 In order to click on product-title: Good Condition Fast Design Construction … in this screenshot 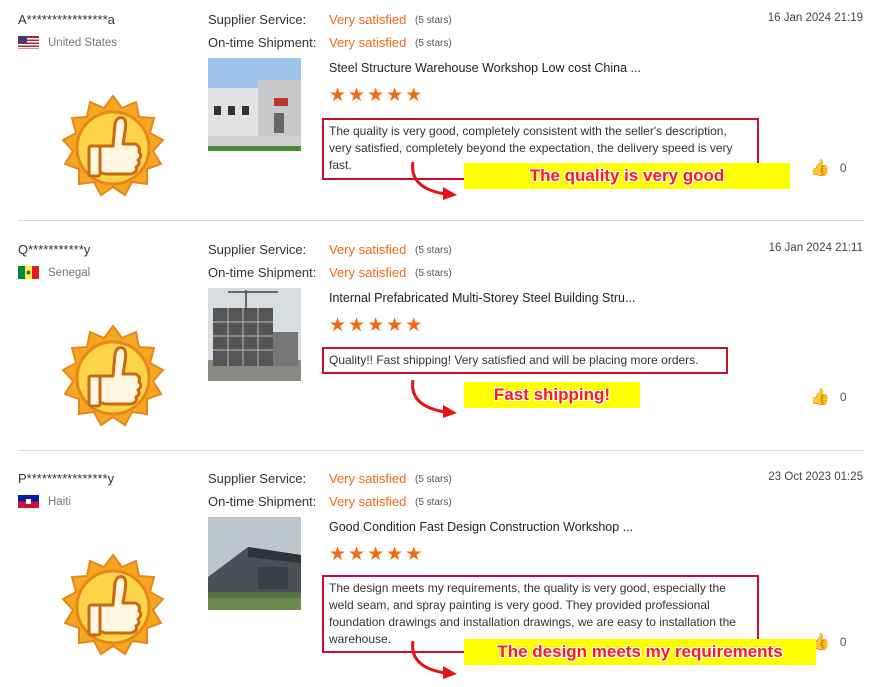, I will do `click(481, 527)`.